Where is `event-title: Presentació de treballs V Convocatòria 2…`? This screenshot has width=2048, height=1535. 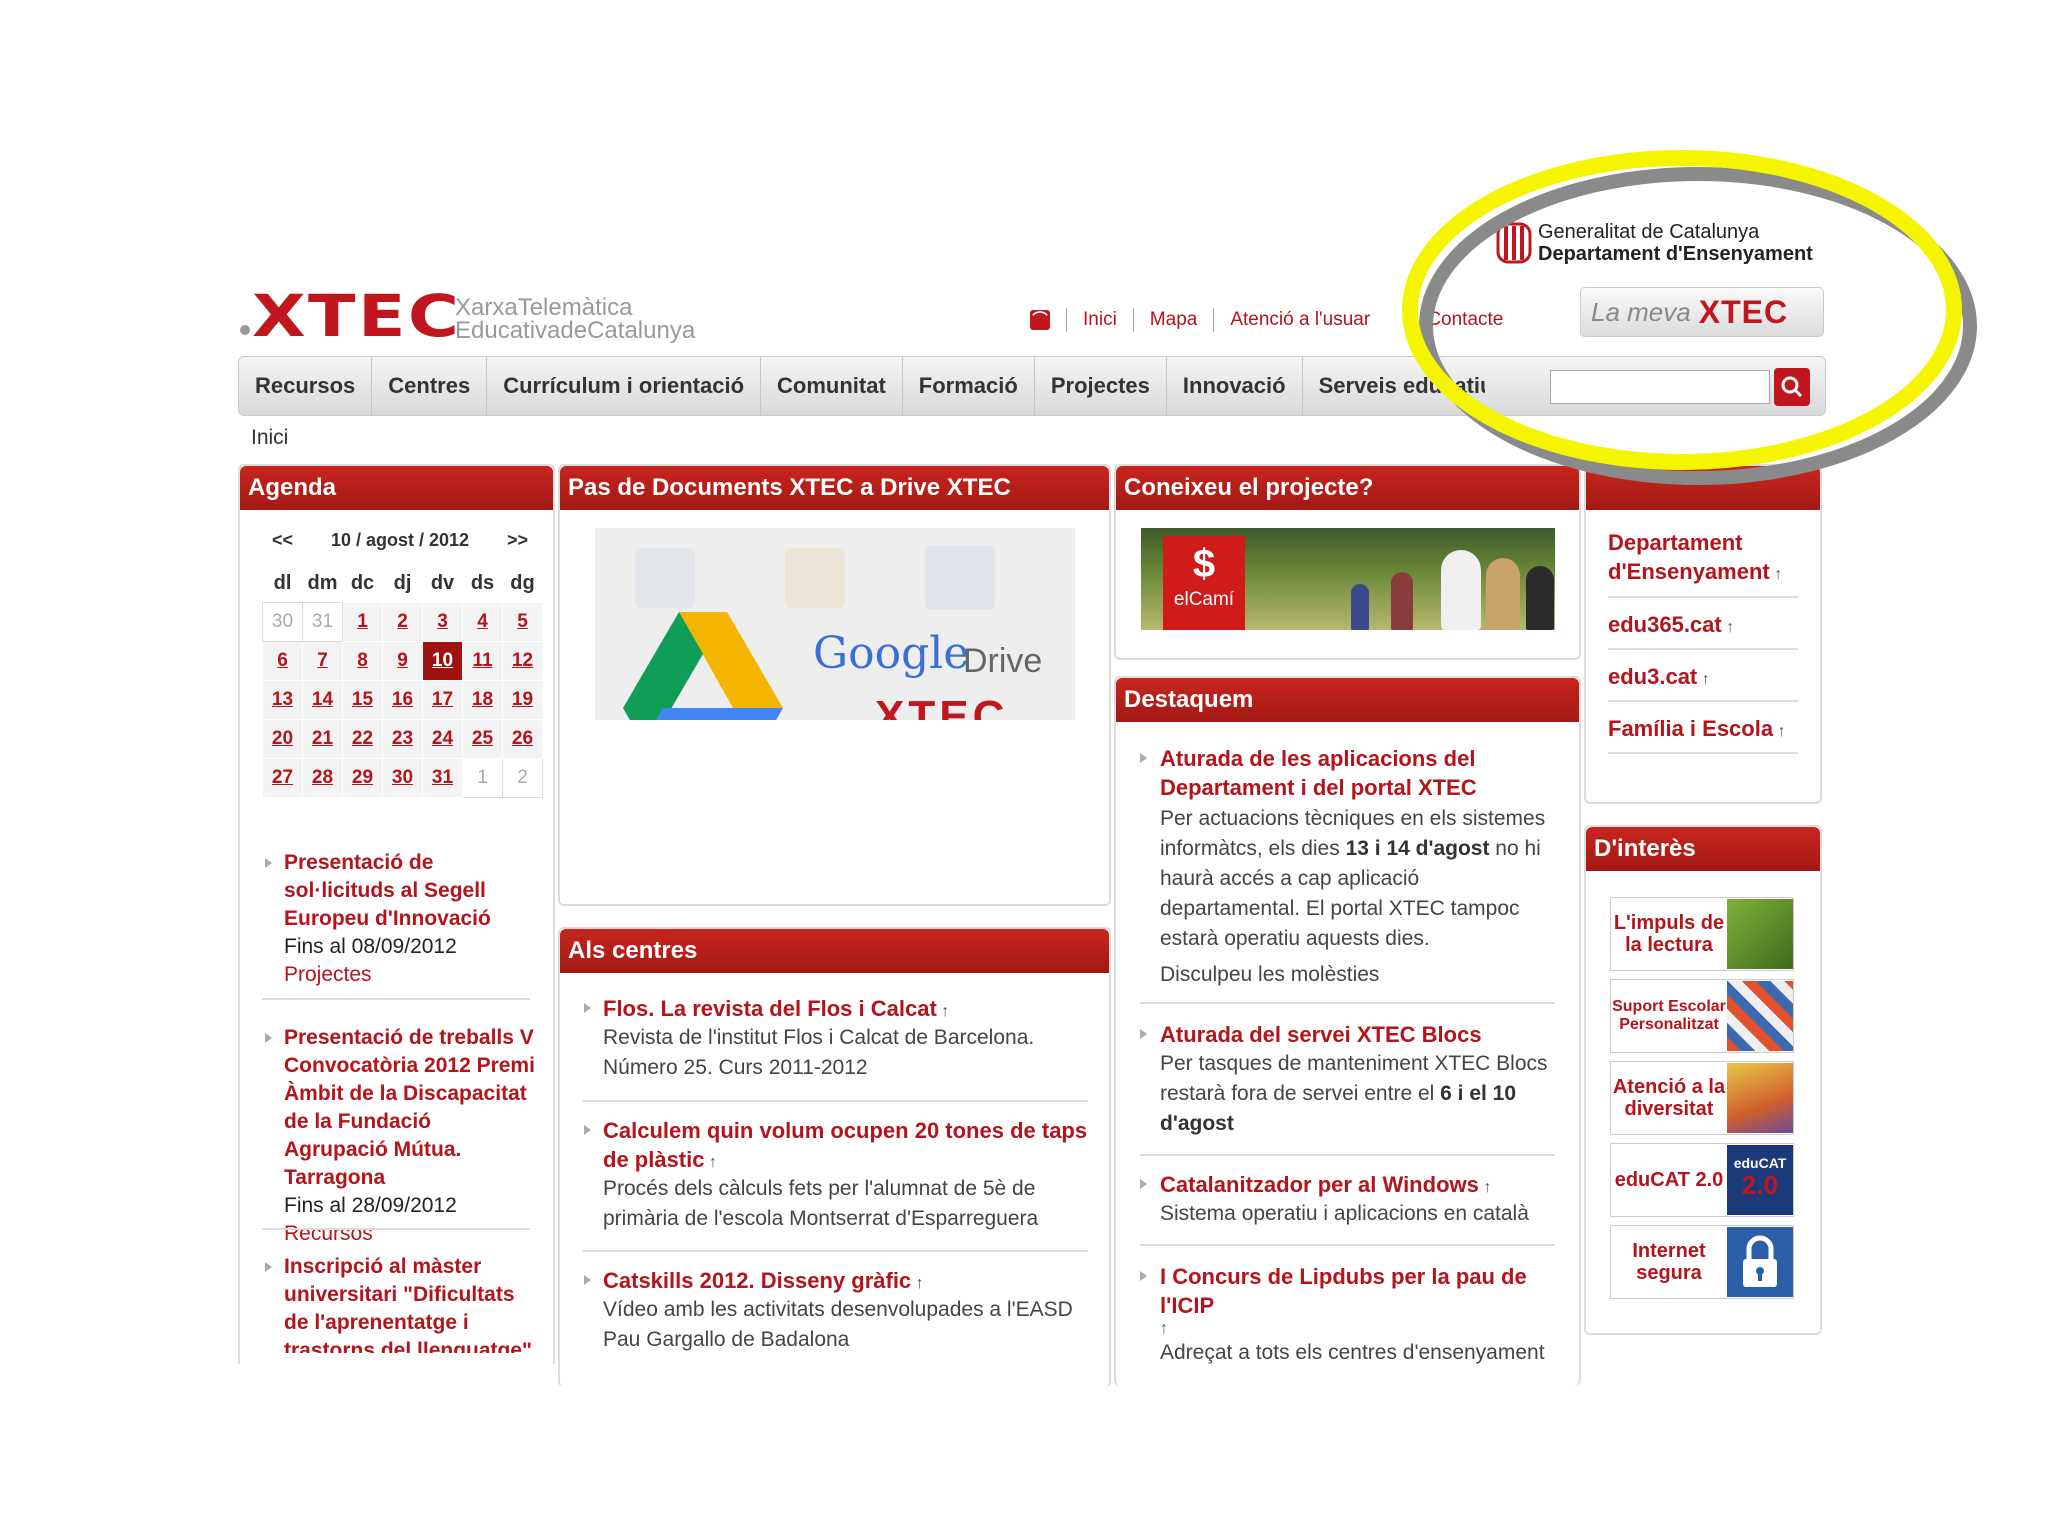 event-title: Presentació de treballs V Convocatòria 2… is located at coordinates (410, 1108).